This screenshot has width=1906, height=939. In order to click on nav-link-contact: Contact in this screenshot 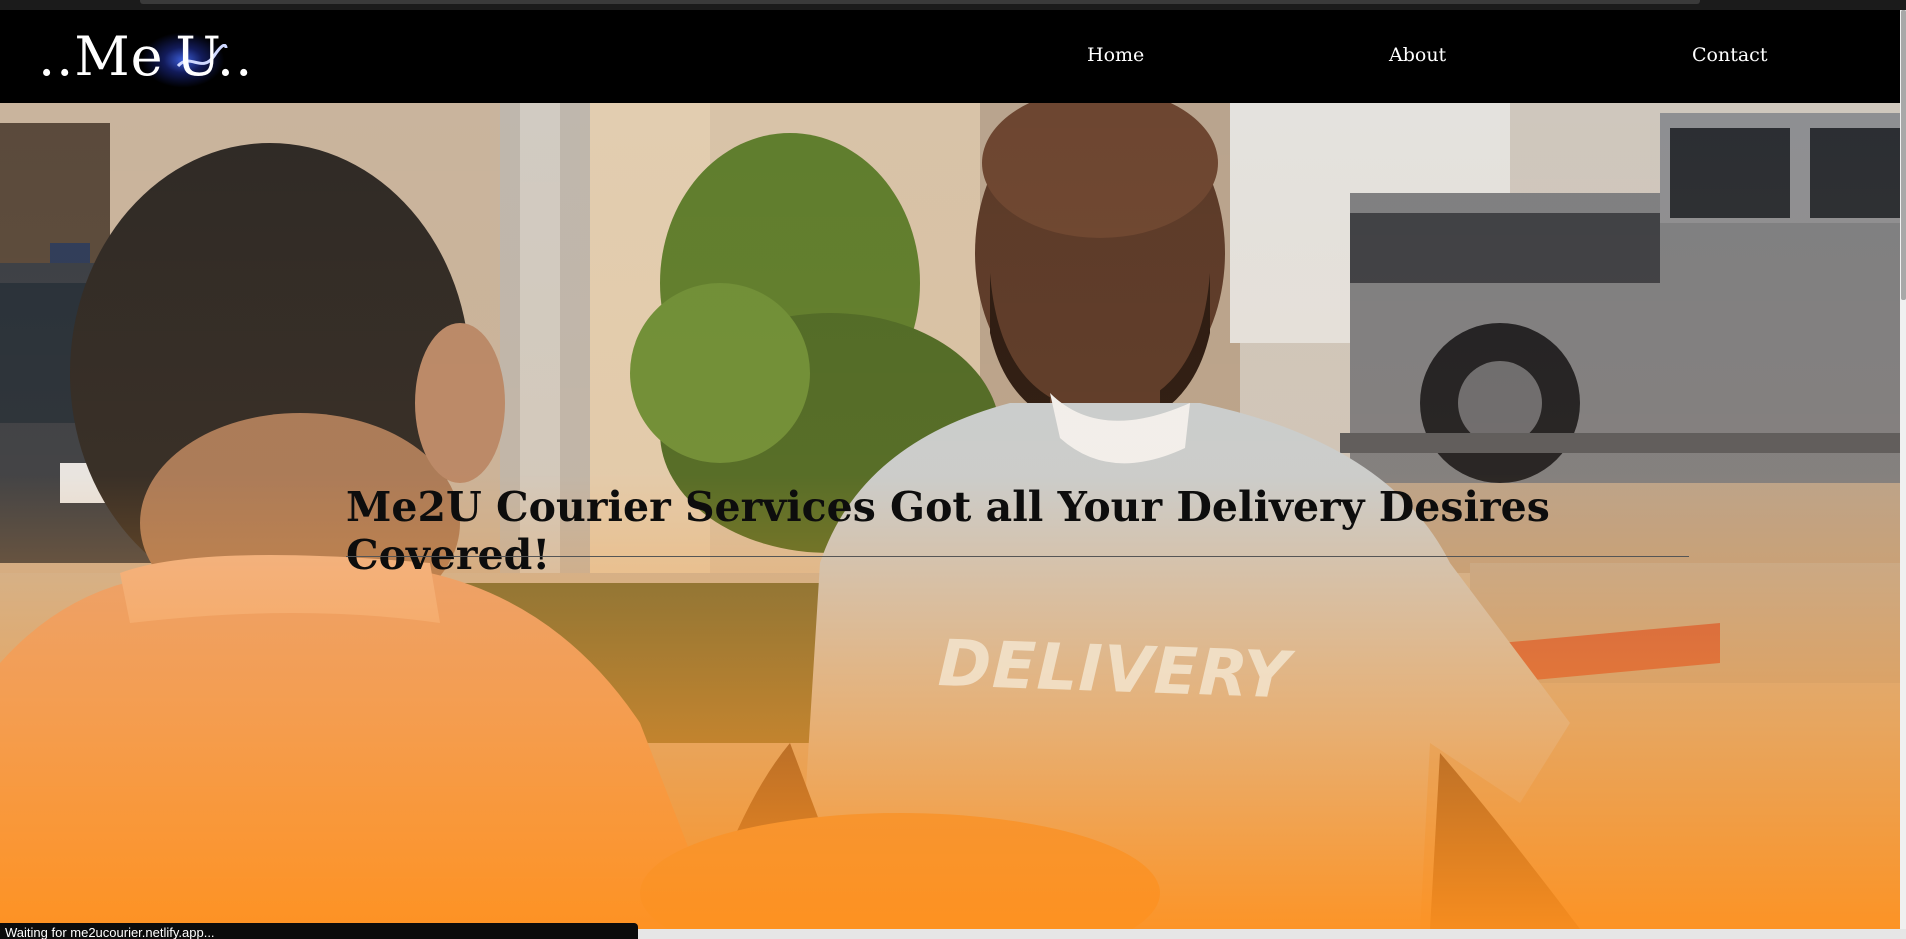, I will do `click(1729, 55)`.